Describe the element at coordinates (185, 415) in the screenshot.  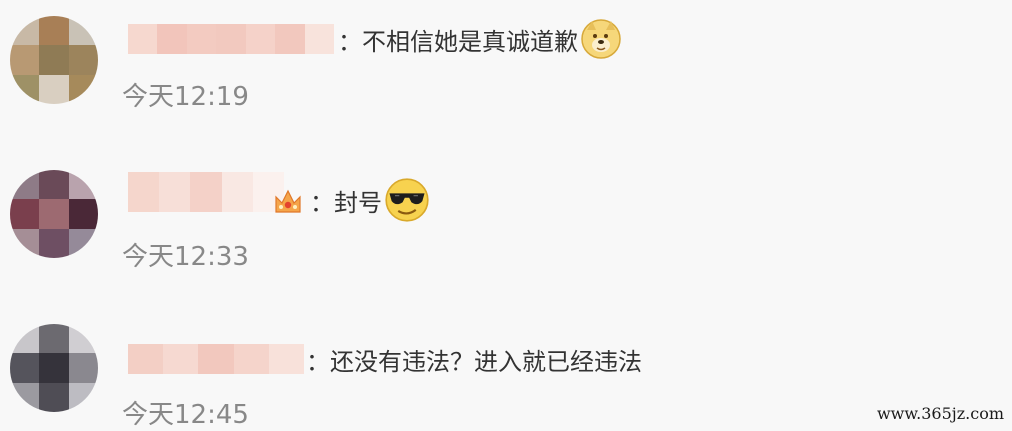
I see `comment-time: 今天12:45` at that location.